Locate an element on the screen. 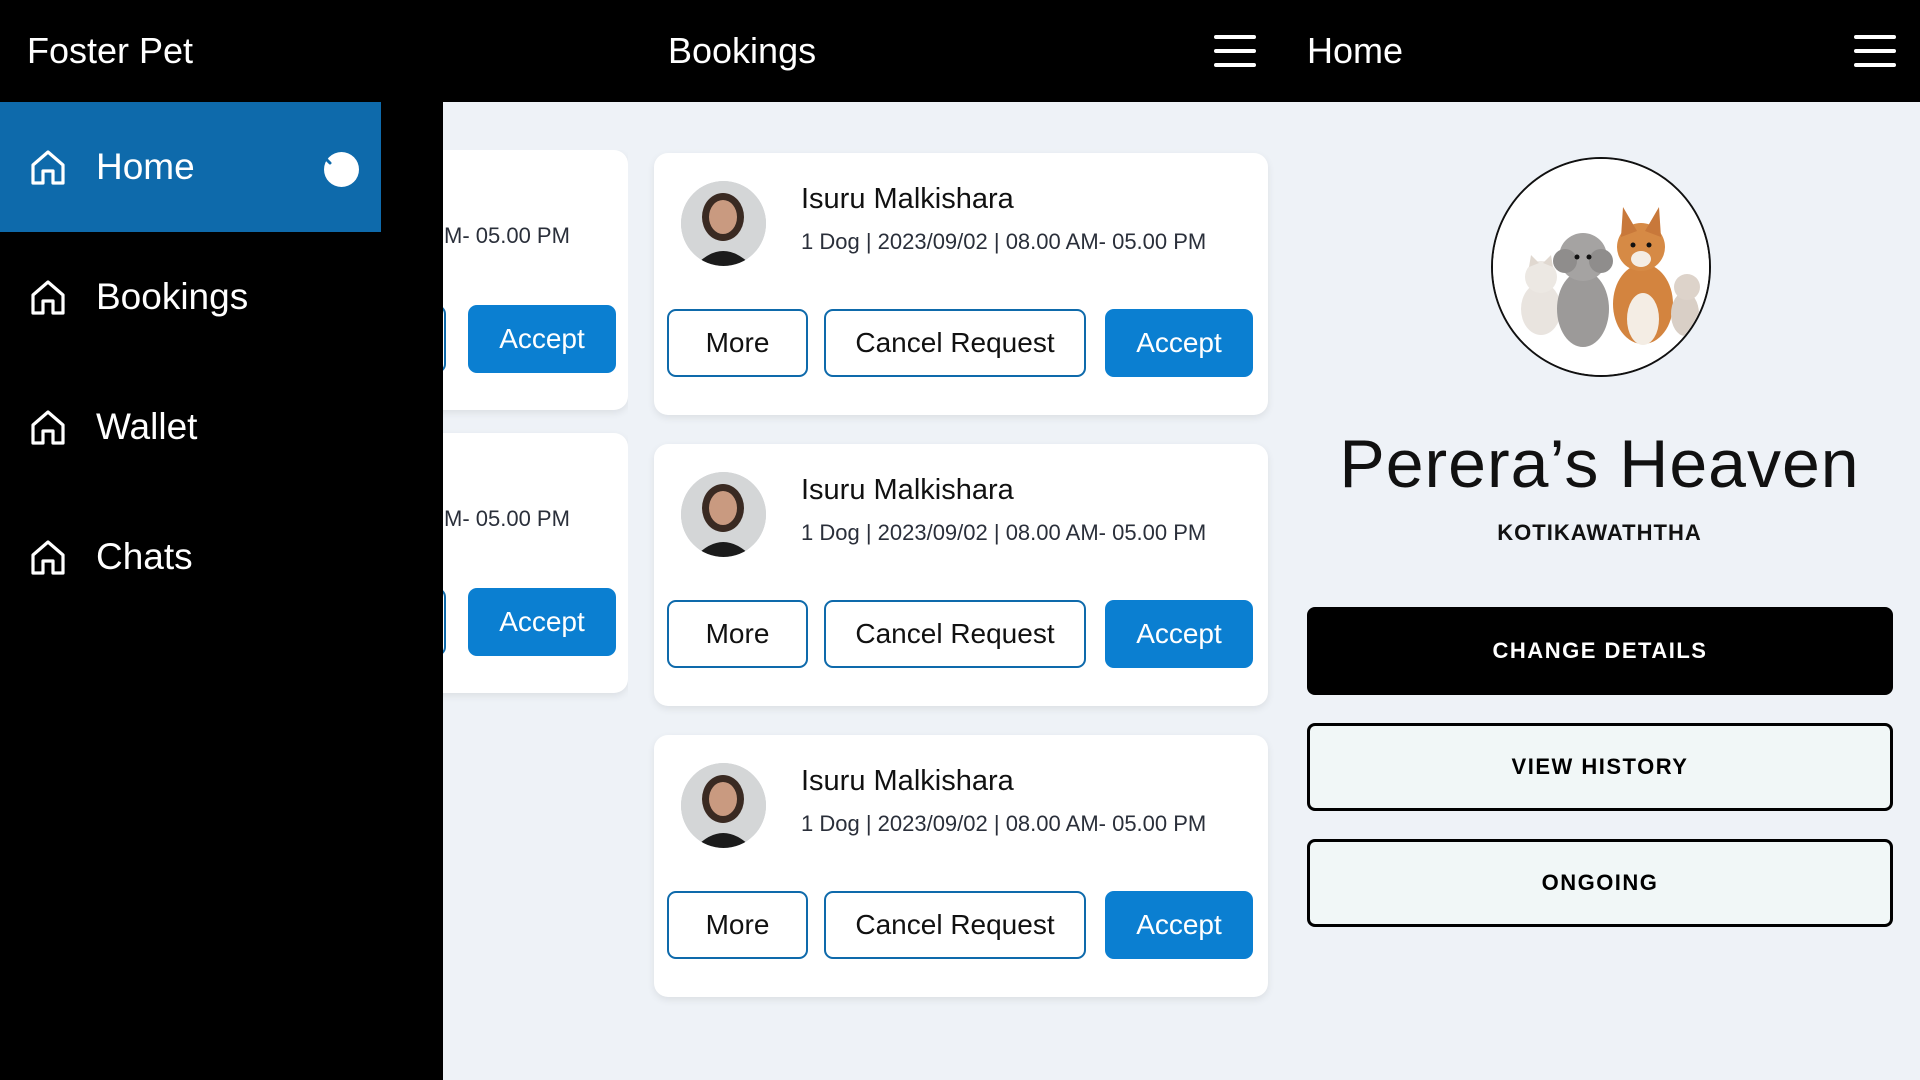 Image resolution: width=1920 pixels, height=1080 pixels. bookings-header: Bookings is located at coordinates (861, 51).